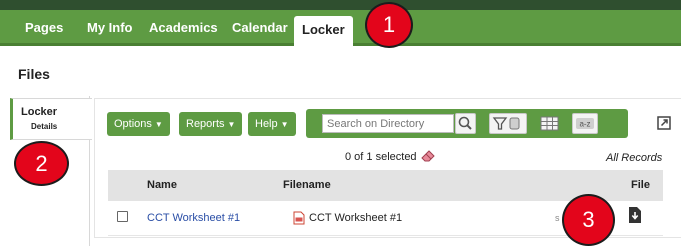 The height and width of the screenshot is (250, 681). I want to click on row-filename: CCT Worksheet #1, so click(356, 218).